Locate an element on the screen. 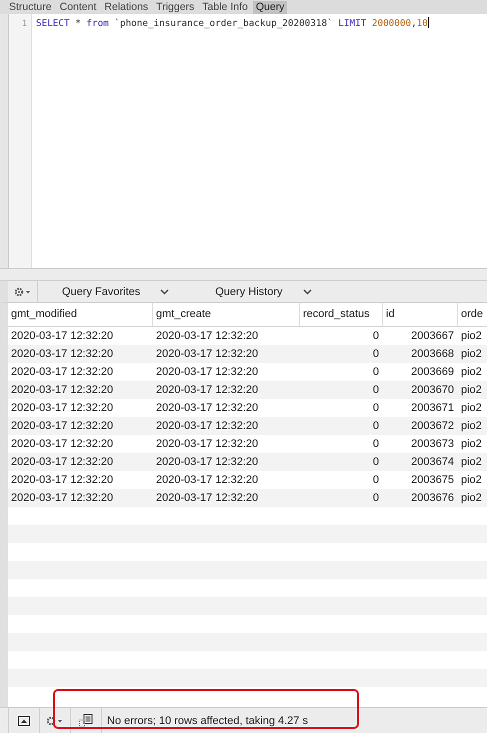  table-row: 2020-03-17 12:32:20 2020-03-17 12:32:20 0 2003676 pio2 is located at coordinates (247, 498).